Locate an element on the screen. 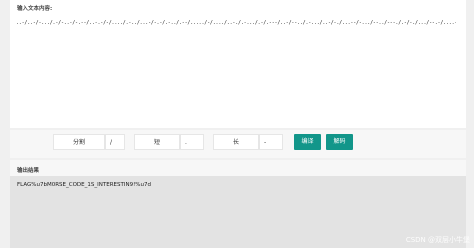 The height and width of the screenshot is (248, 474). controls-row: 分割 / 短 . 长 - 编译 解码 is located at coordinates (238, 144).